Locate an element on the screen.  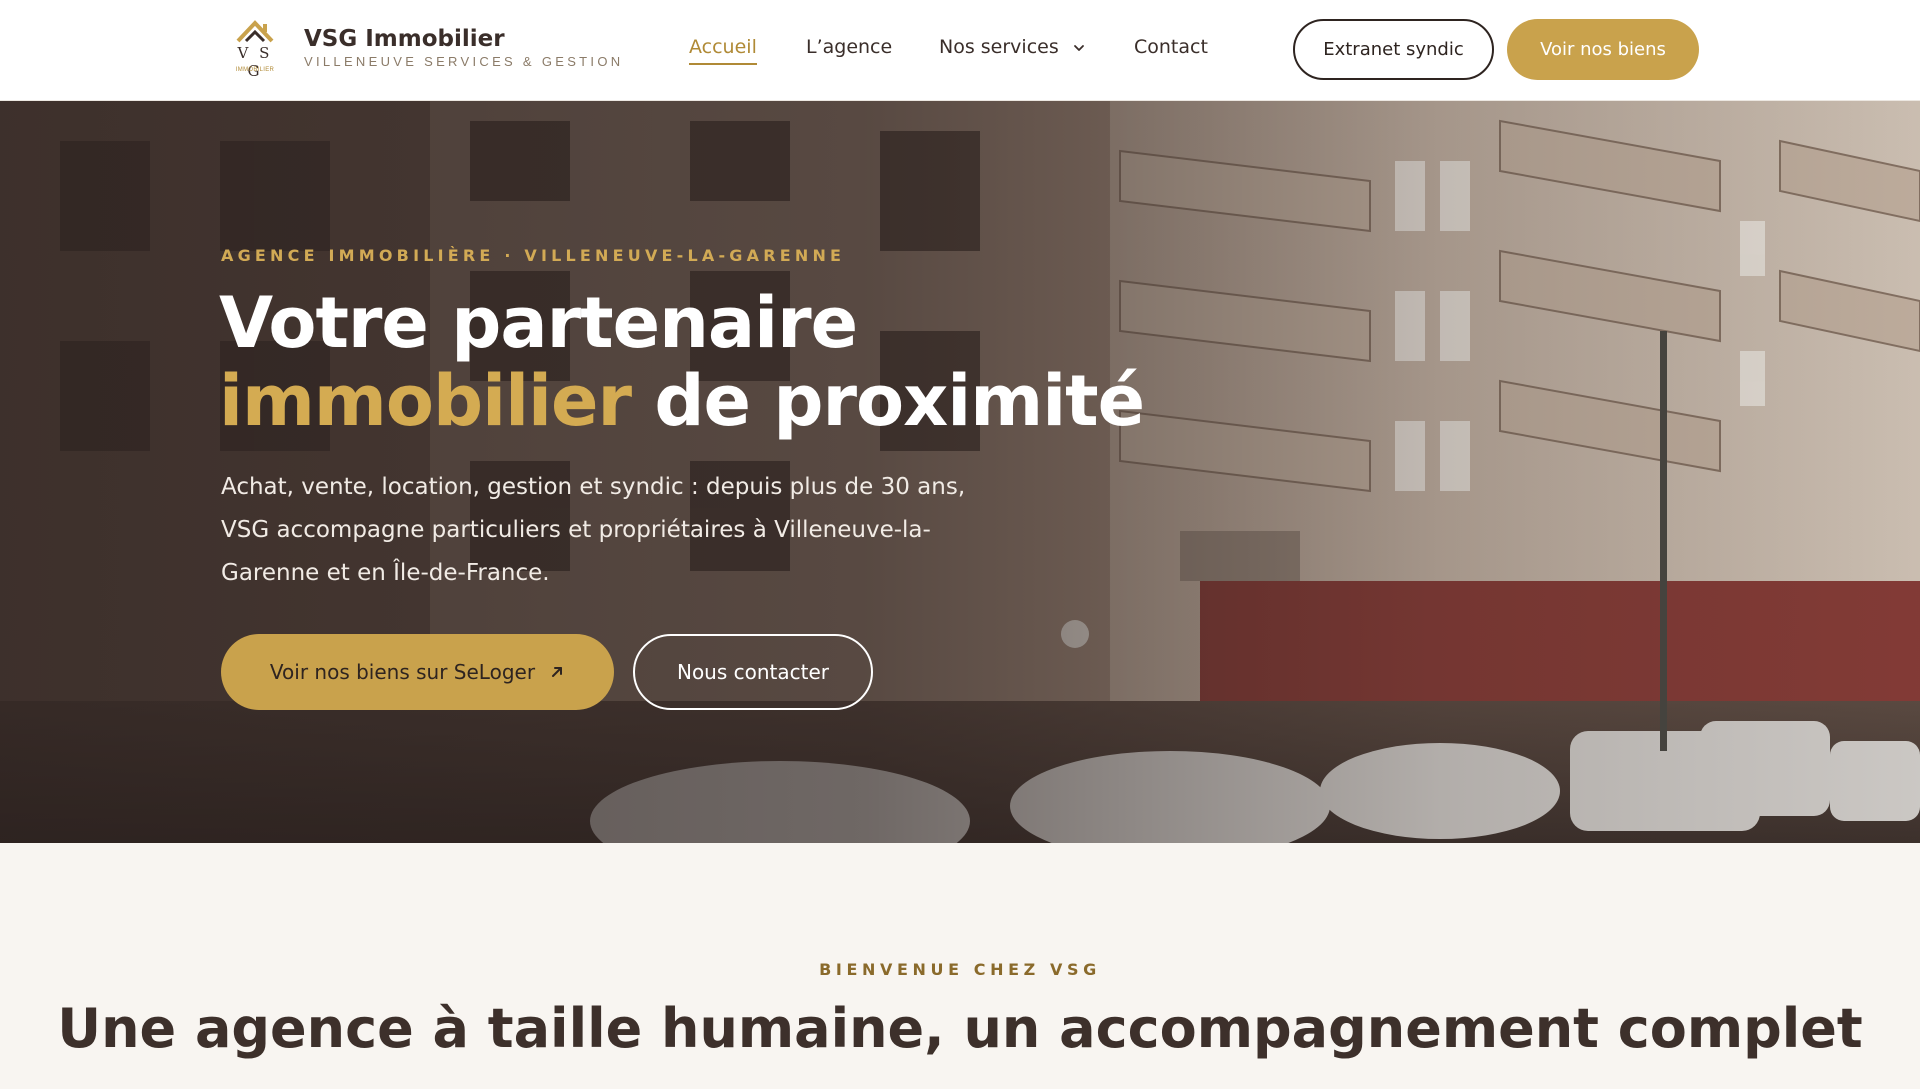
brand-logo: V S G IMMOBILIER is located at coordinates (255, 49).